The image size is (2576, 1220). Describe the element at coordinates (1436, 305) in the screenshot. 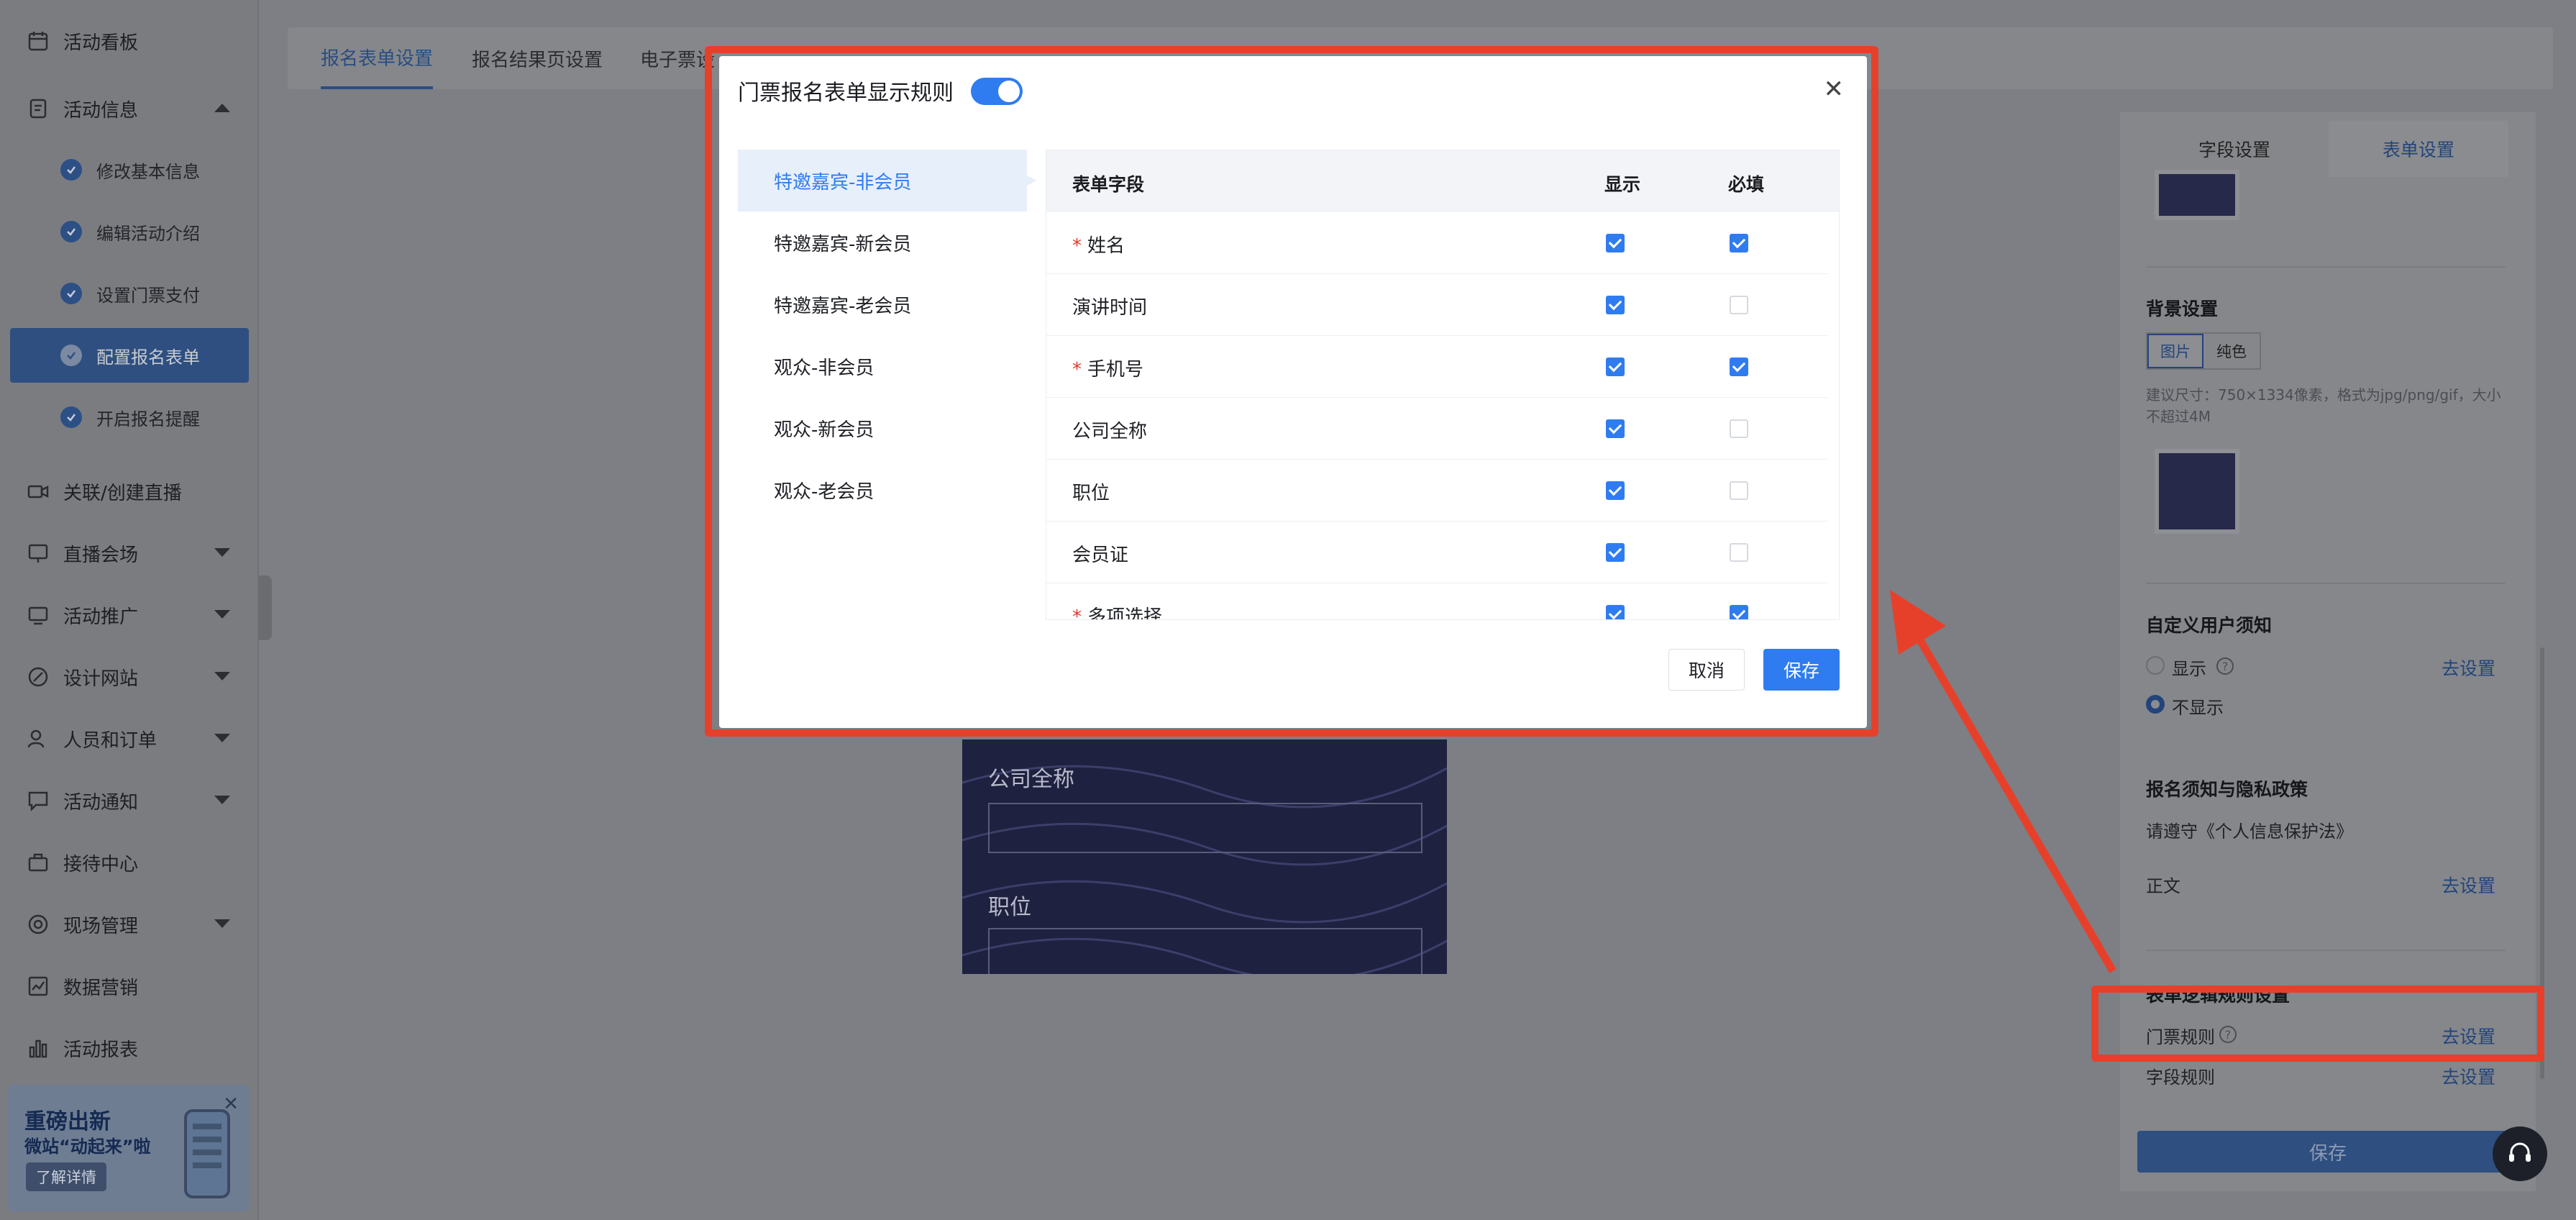

I see `table-row: 演讲时间` at that location.